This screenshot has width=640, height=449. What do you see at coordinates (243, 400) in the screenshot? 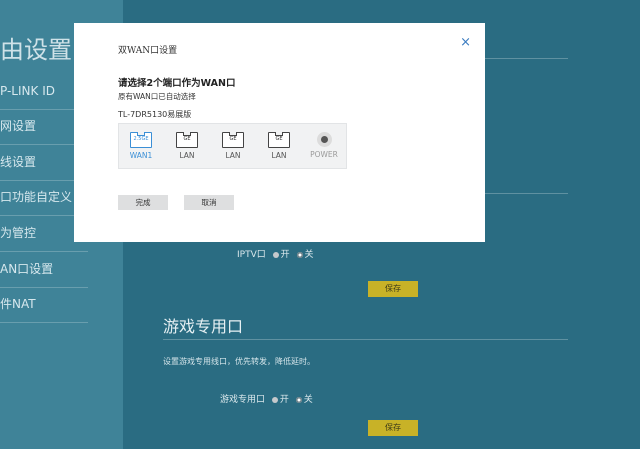
I see `game-port-label: 游戏专用口` at bounding box center [243, 400].